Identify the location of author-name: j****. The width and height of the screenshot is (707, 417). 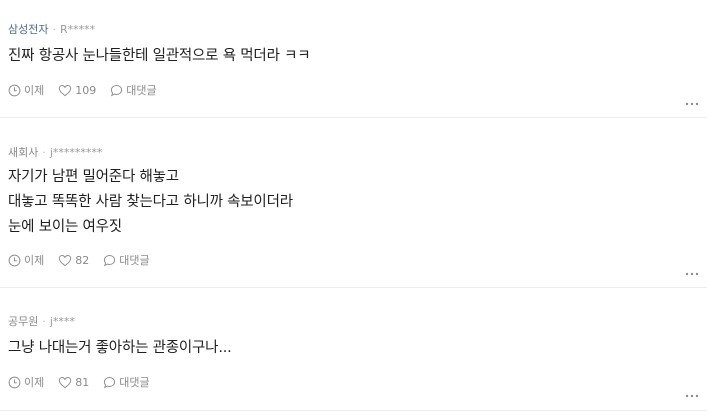
(62, 321).